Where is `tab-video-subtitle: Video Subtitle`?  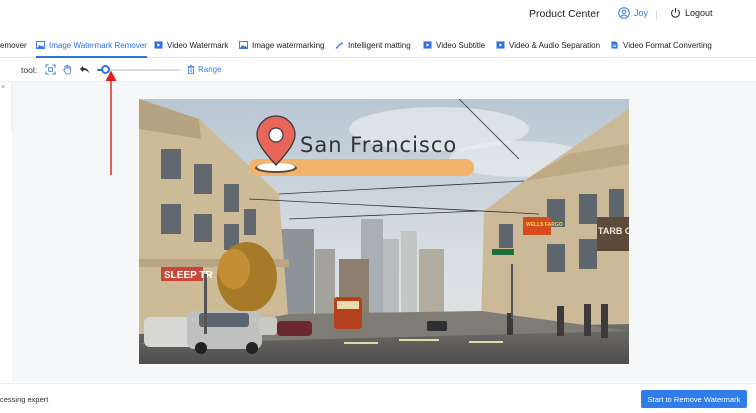 tab-video-subtitle: Video Subtitle is located at coordinates (454, 45).